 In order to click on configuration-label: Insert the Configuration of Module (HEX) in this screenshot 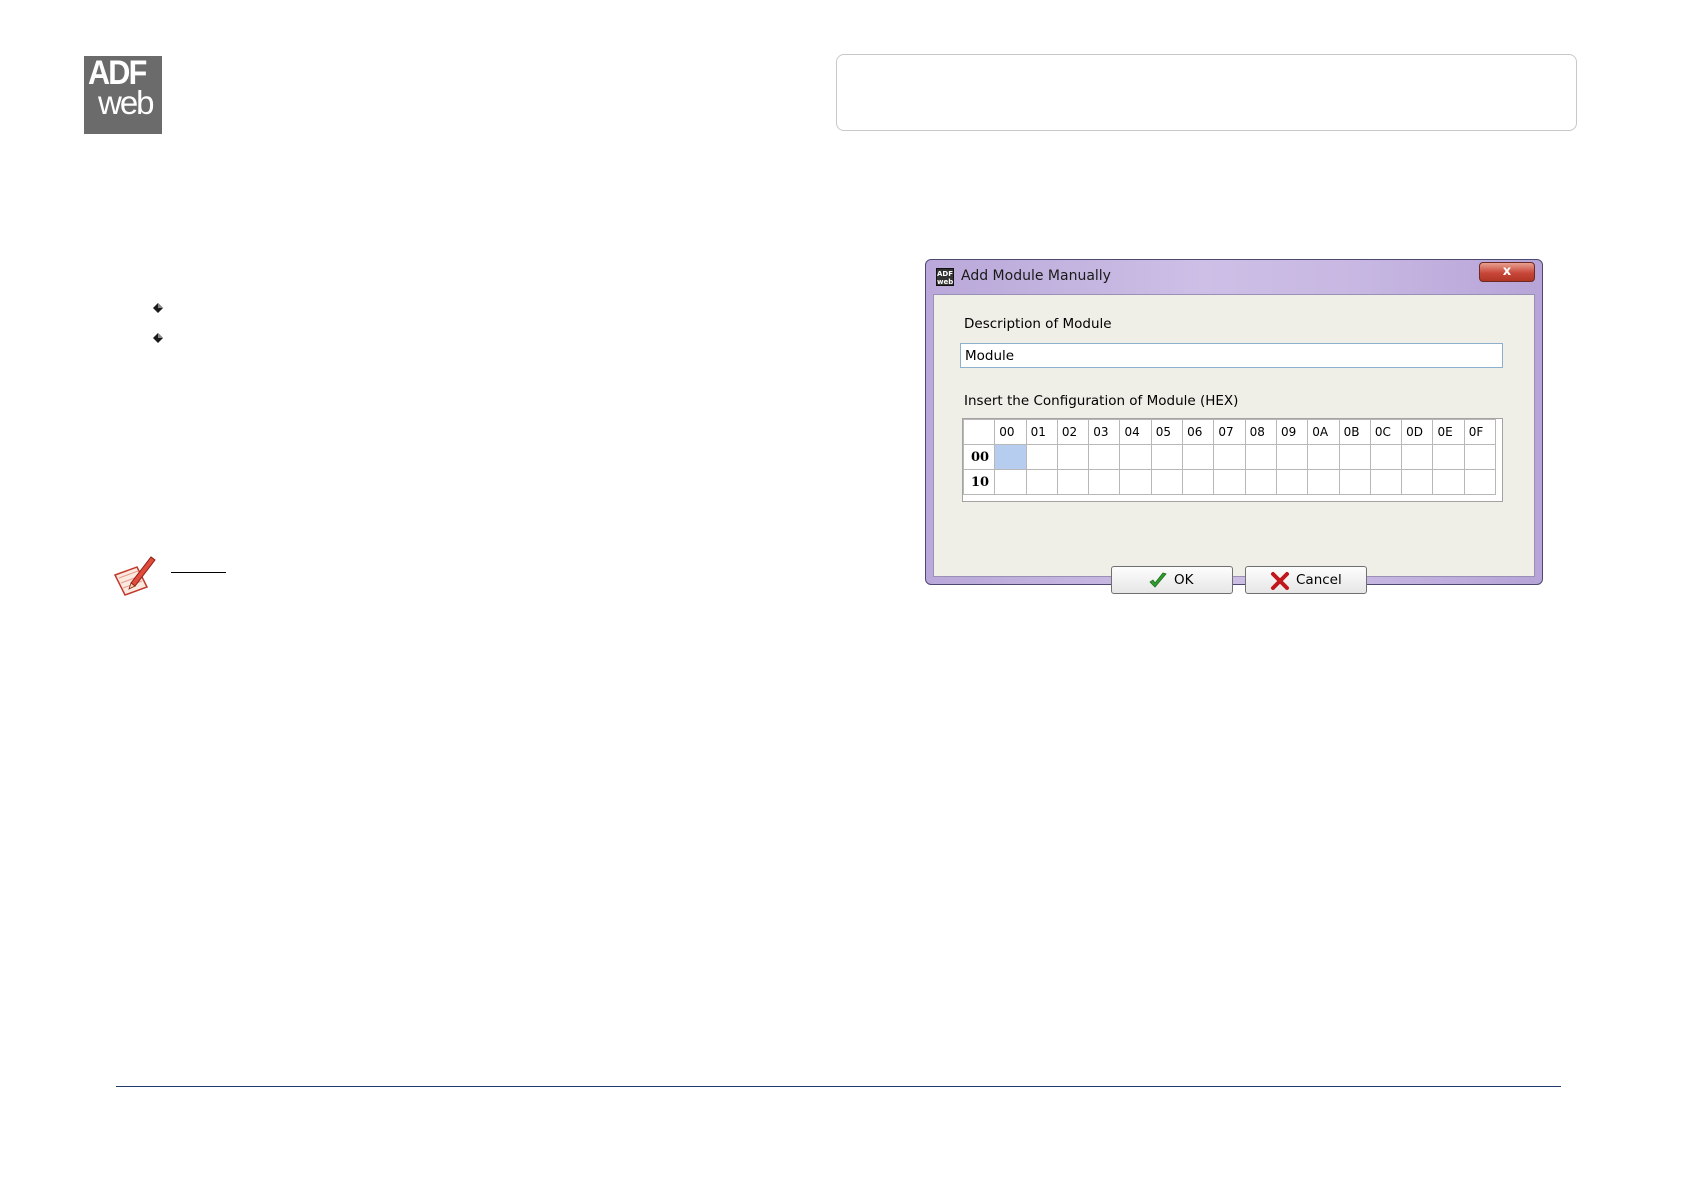, I will do `click(1101, 401)`.